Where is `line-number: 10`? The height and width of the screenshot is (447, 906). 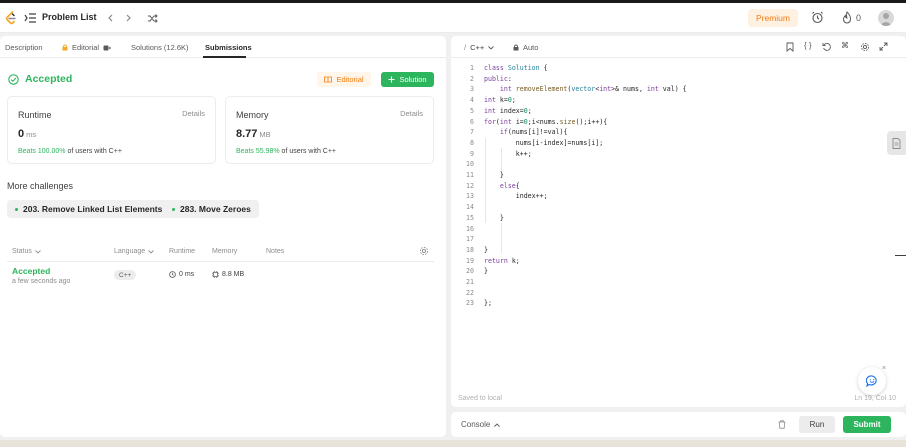
line-number: 10 is located at coordinates (470, 164).